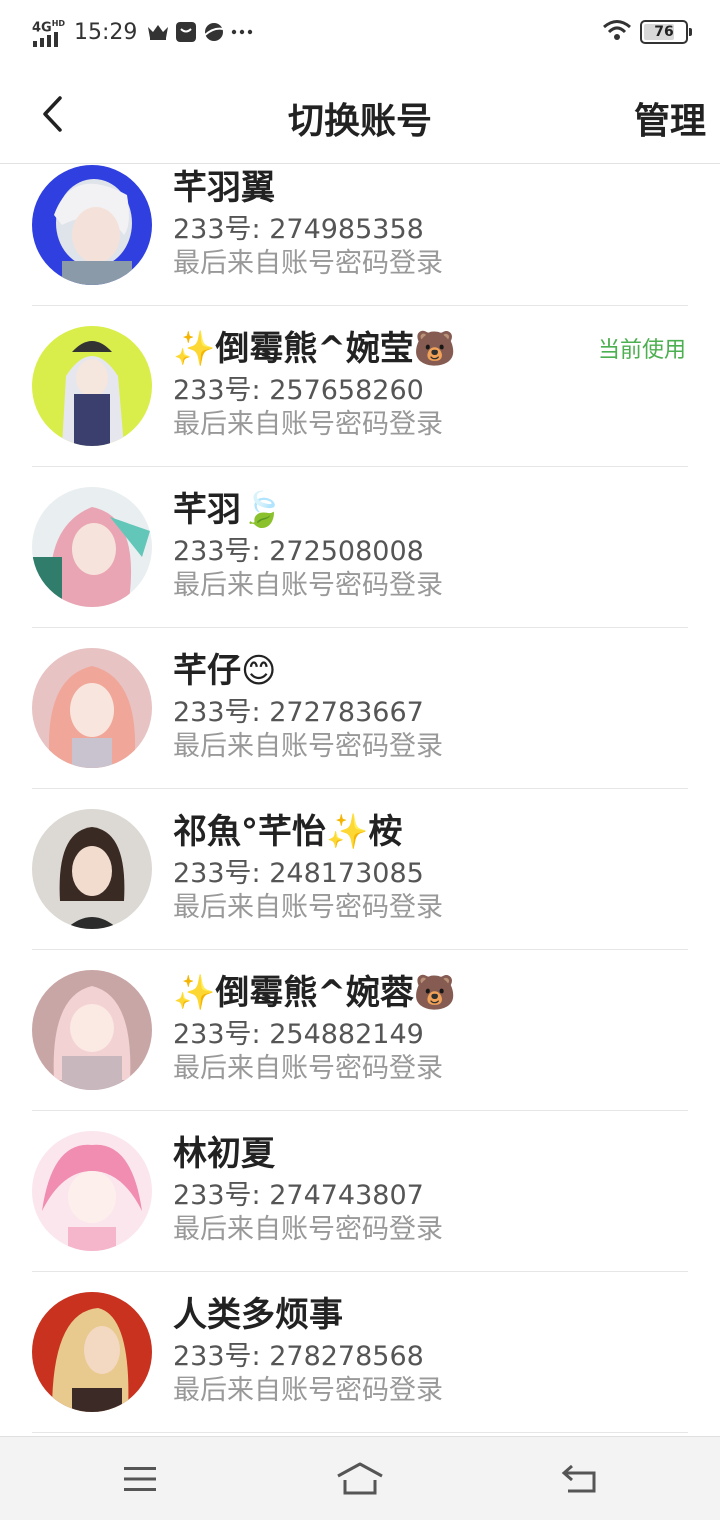 Image resolution: width=720 pixels, height=1520 pixels. What do you see at coordinates (158, 32) in the screenshot?
I see `crown-icon` at bounding box center [158, 32].